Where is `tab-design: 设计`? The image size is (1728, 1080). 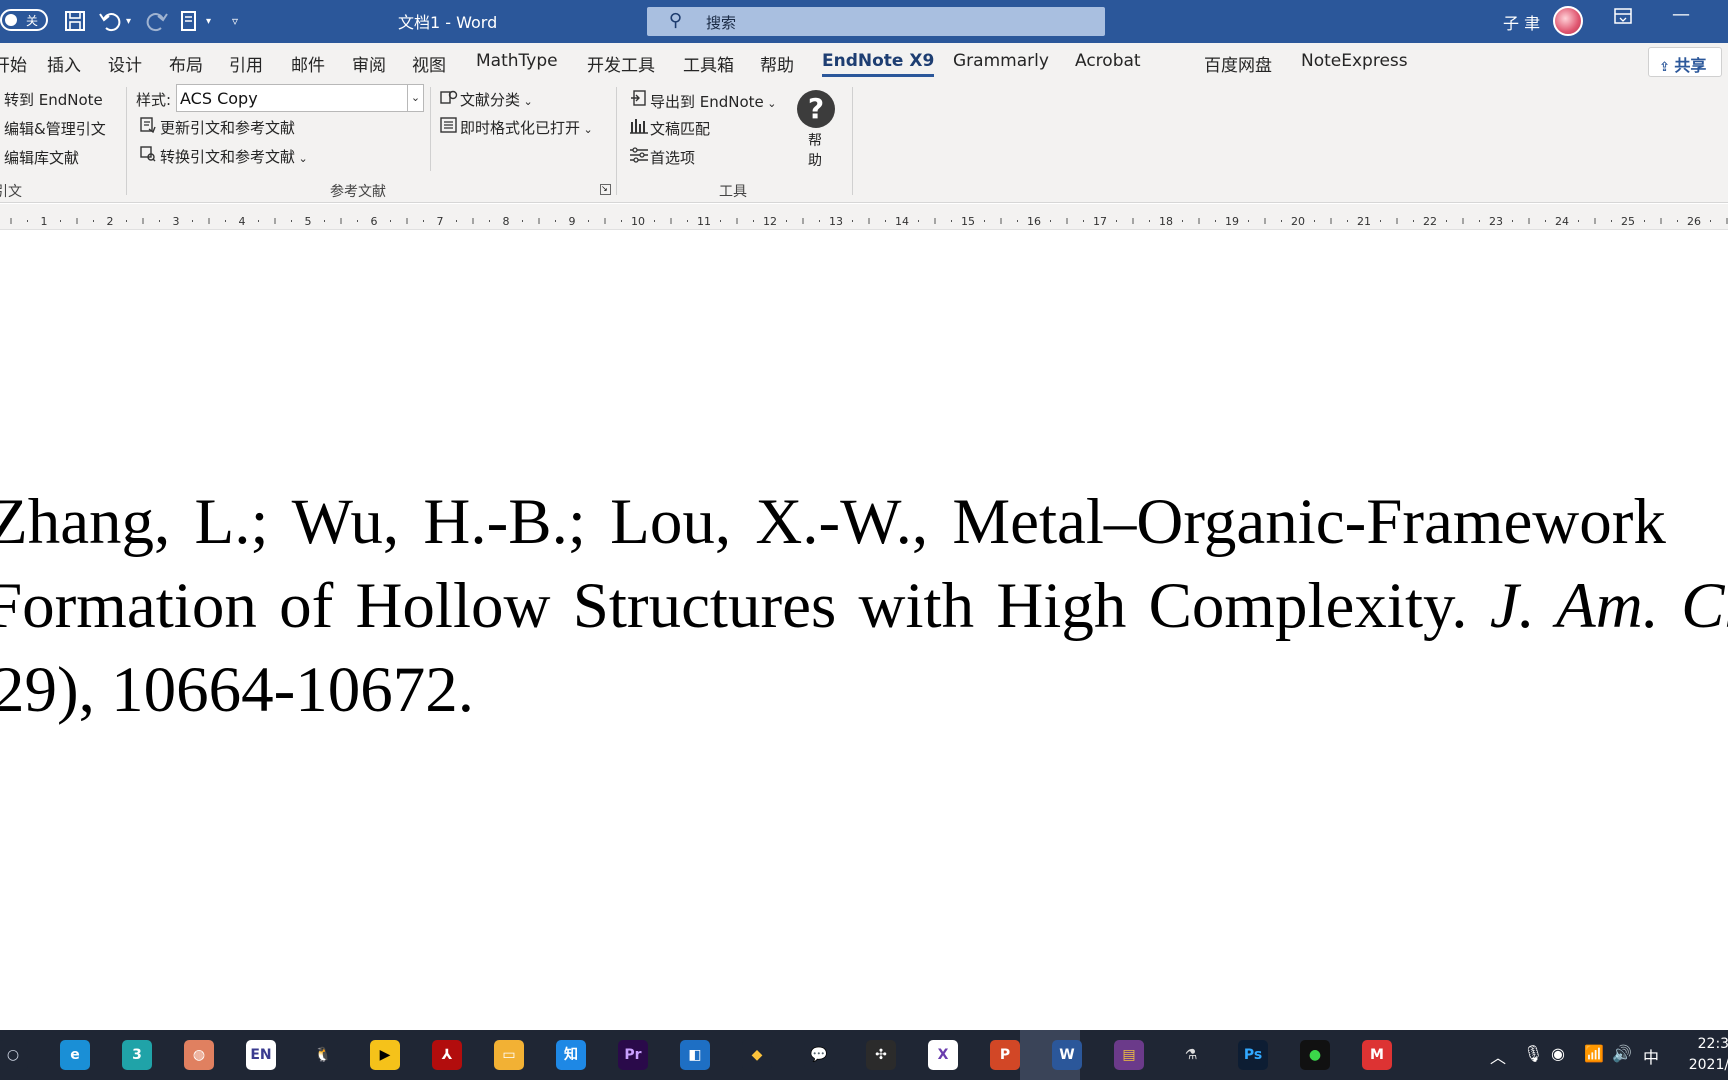 tab-design: 设计 is located at coordinates (125, 63).